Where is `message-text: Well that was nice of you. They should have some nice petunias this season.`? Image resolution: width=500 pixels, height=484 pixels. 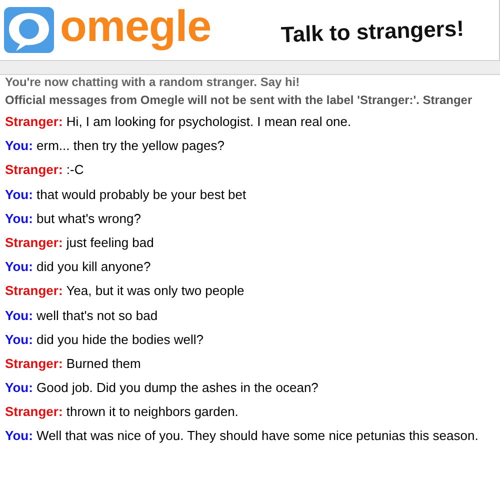 message-text: Well that was nice of you. They should have some nice petunias this season. is located at coordinates (257, 436).